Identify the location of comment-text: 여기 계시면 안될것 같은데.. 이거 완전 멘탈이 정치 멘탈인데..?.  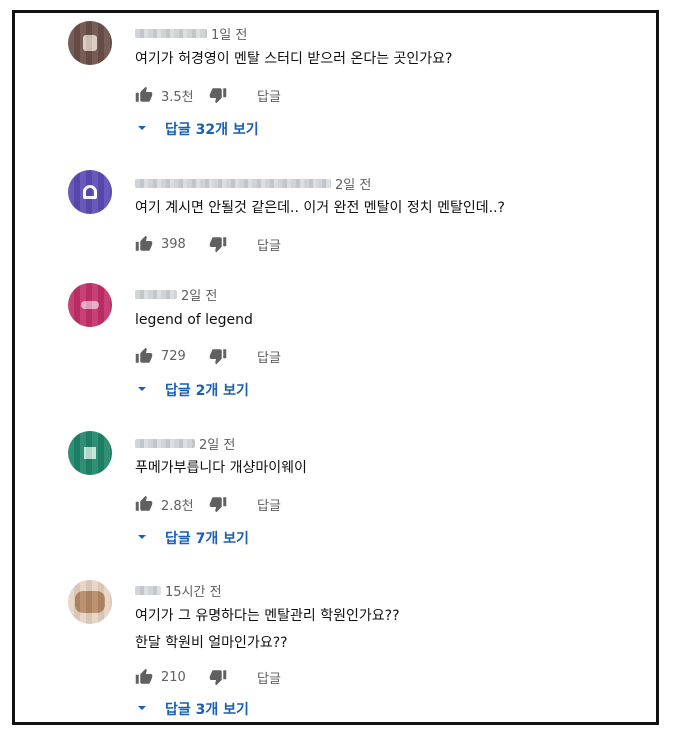
(320, 208).